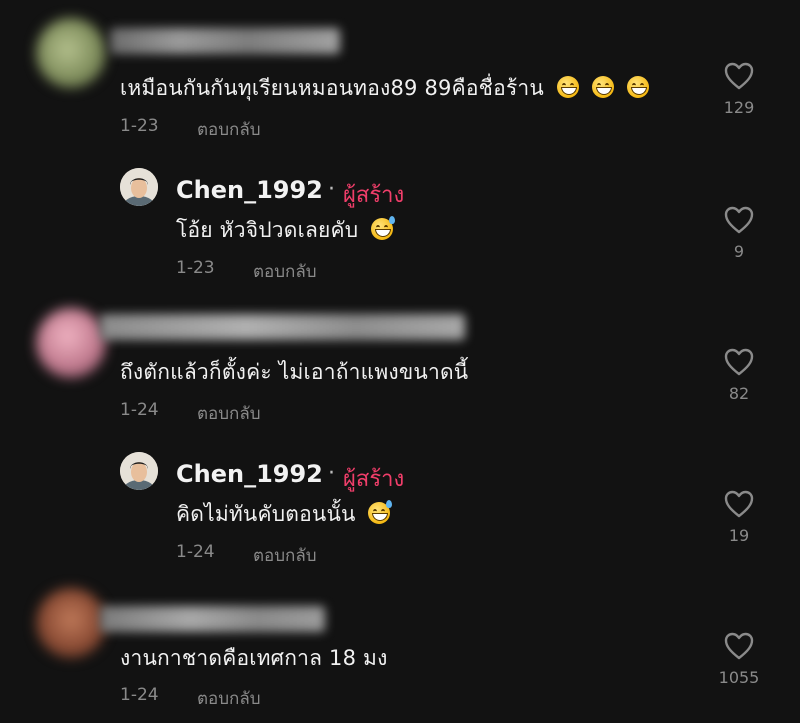 Image resolution: width=800 pixels, height=723 pixels. I want to click on like-button: 9, so click(739, 233).